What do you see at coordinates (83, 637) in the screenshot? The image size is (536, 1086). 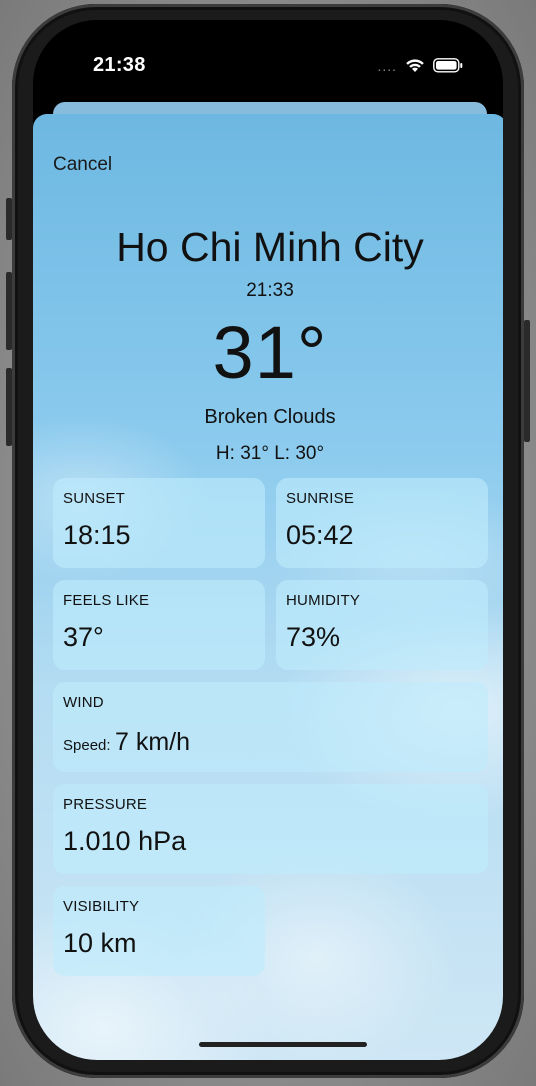 I see `feels-like-value: 37°` at bounding box center [83, 637].